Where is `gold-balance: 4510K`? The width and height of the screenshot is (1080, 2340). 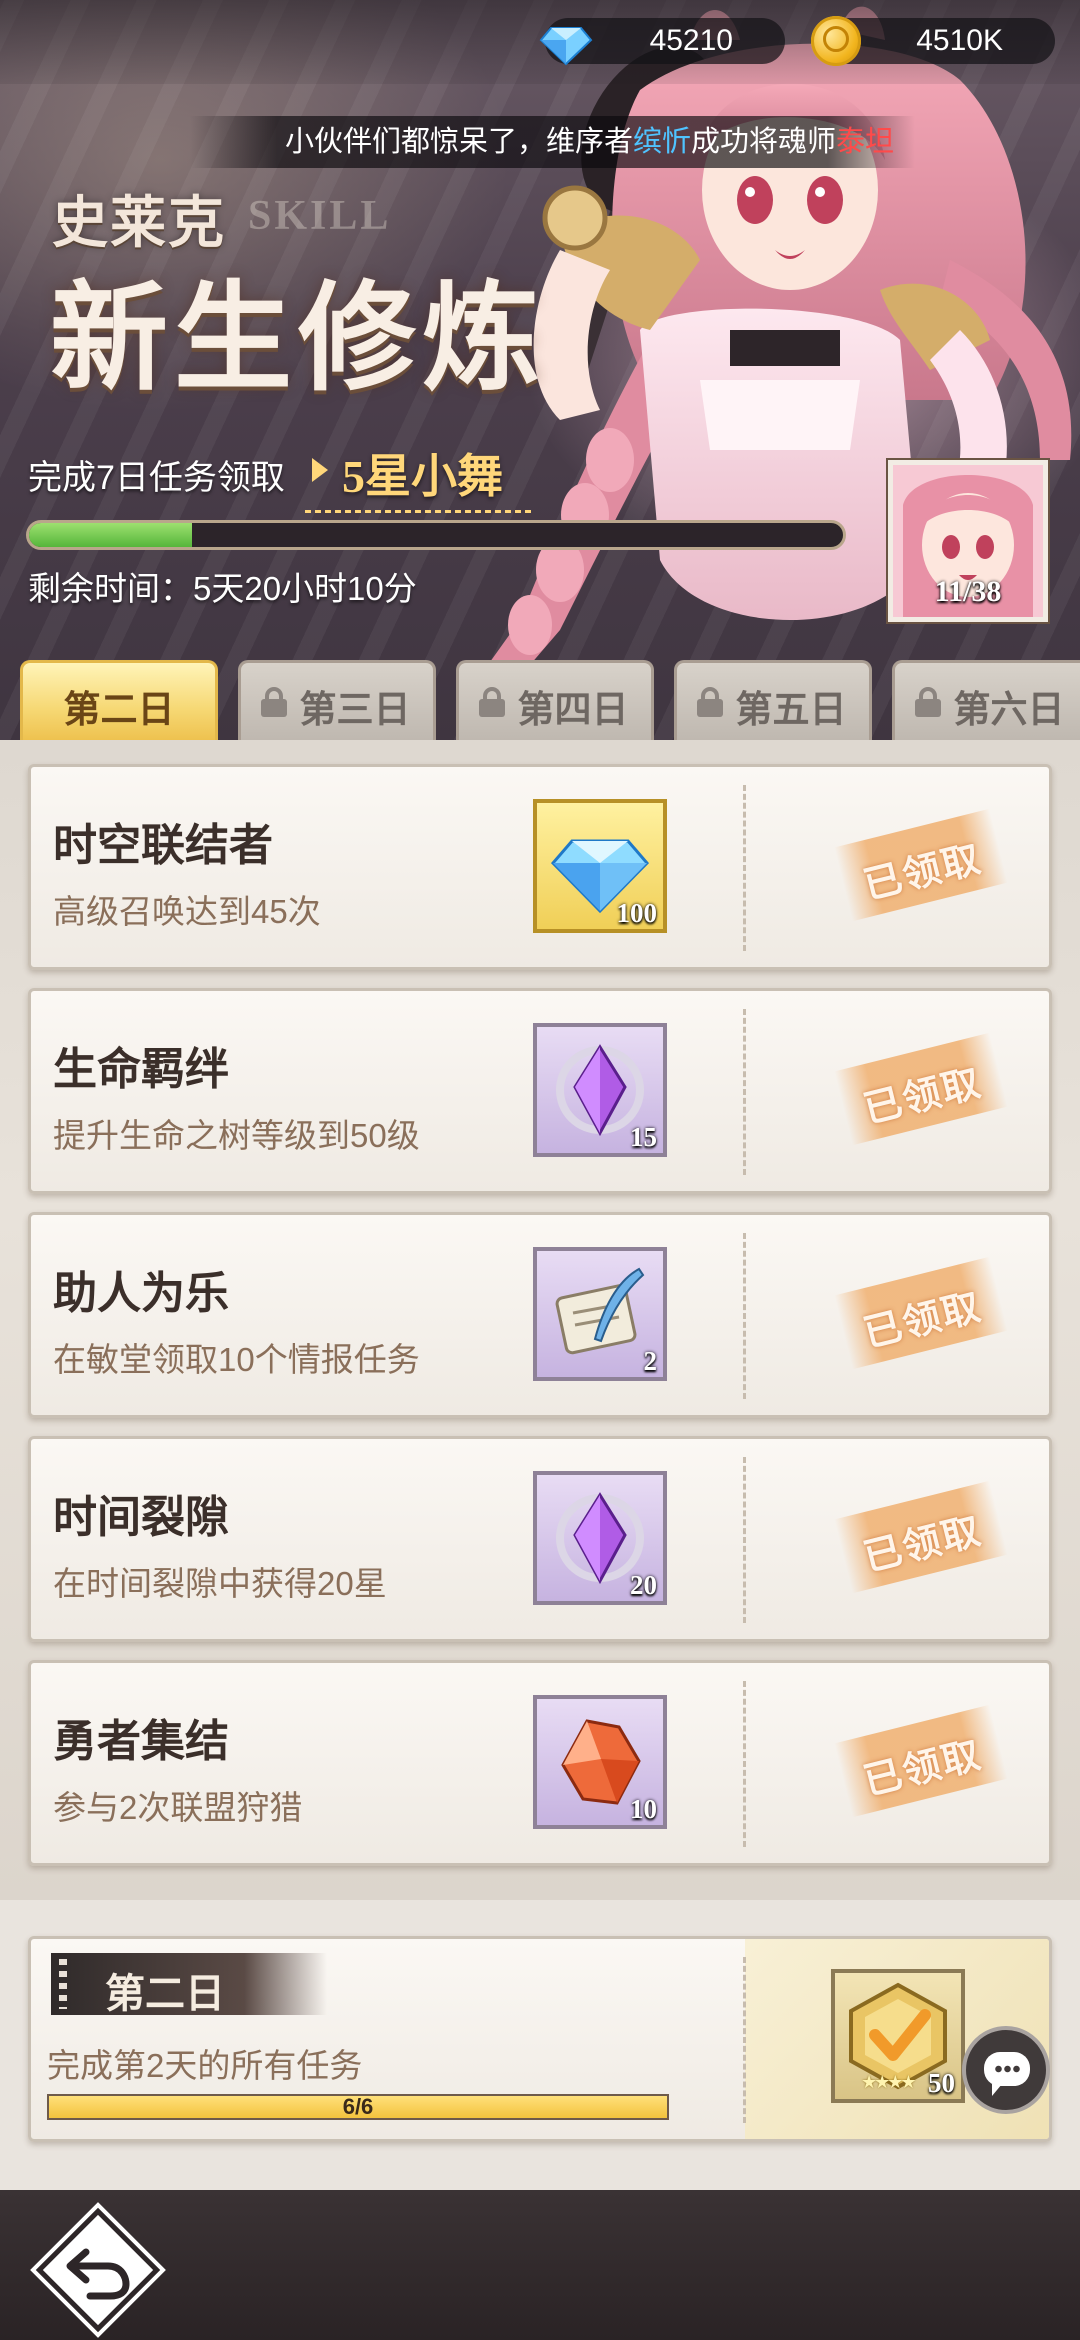 gold-balance: 4510K is located at coordinates (933, 41).